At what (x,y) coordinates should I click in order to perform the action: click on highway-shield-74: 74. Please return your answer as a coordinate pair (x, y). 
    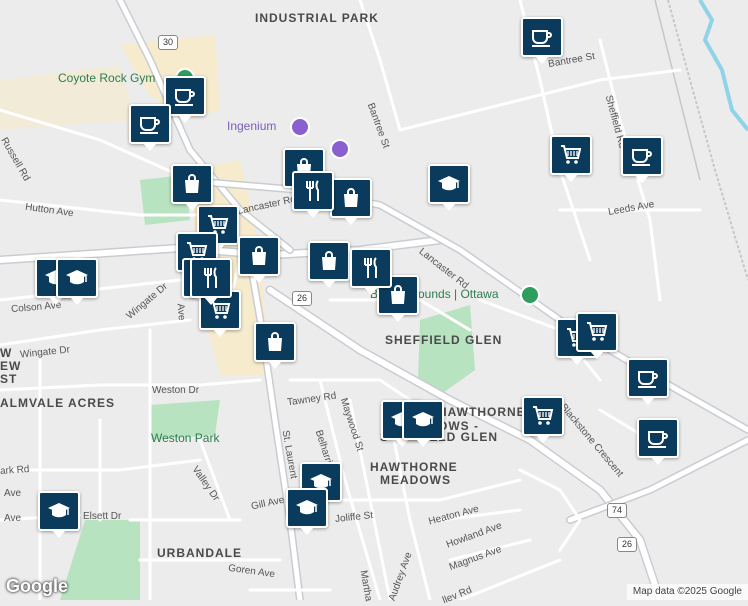
    Looking at the image, I should click on (617, 510).